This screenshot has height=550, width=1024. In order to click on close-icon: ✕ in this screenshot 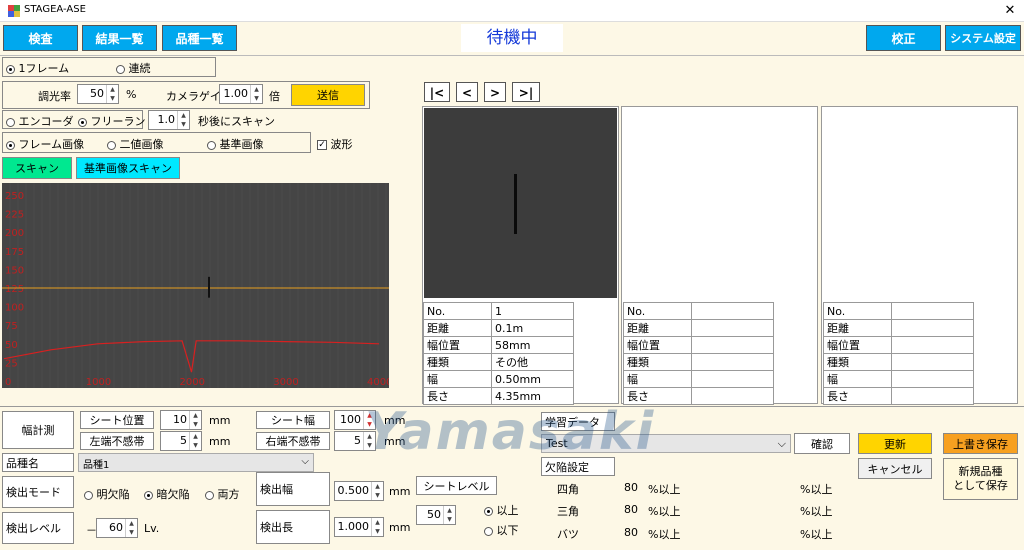, I will do `click(1010, 11)`.